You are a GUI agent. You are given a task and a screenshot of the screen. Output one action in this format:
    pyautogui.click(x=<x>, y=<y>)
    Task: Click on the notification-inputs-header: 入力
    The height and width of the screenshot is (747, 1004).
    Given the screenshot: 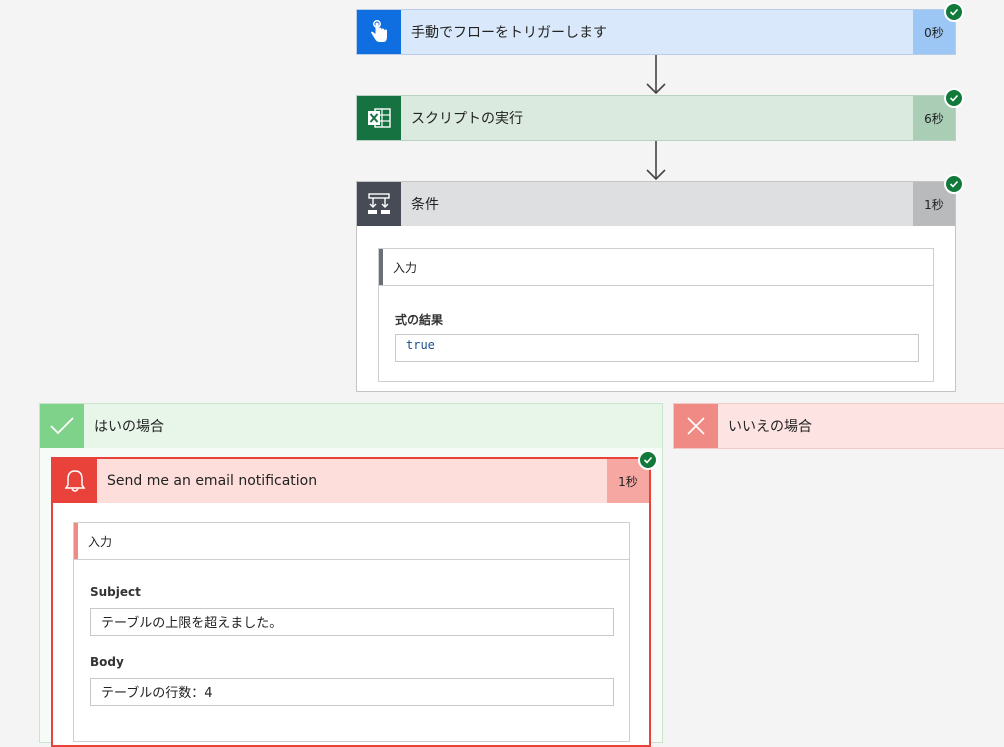 What is the action you would take?
    pyautogui.click(x=351, y=541)
    